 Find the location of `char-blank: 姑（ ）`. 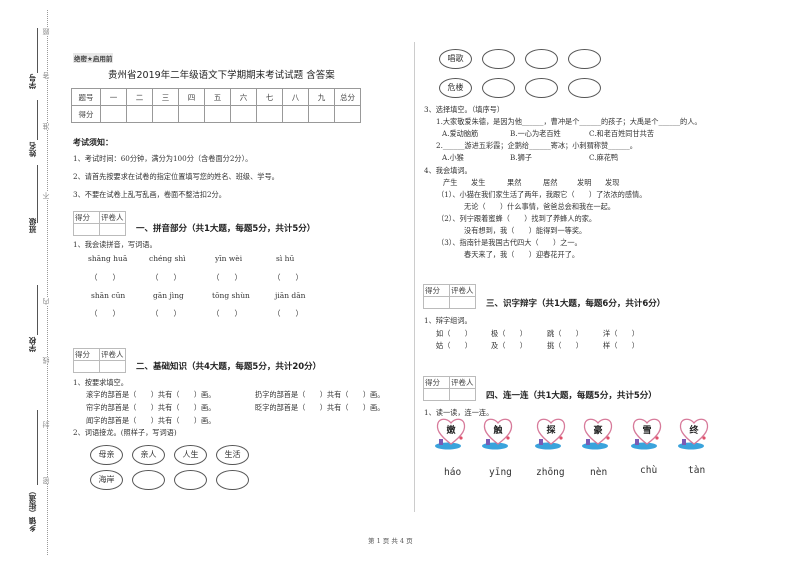

char-blank: 姑（ ） is located at coordinates (454, 346).